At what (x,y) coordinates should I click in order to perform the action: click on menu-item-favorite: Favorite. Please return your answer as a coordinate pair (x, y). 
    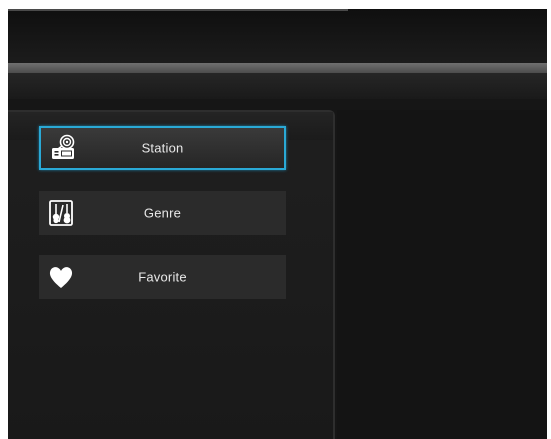
    Looking at the image, I should click on (162, 277).